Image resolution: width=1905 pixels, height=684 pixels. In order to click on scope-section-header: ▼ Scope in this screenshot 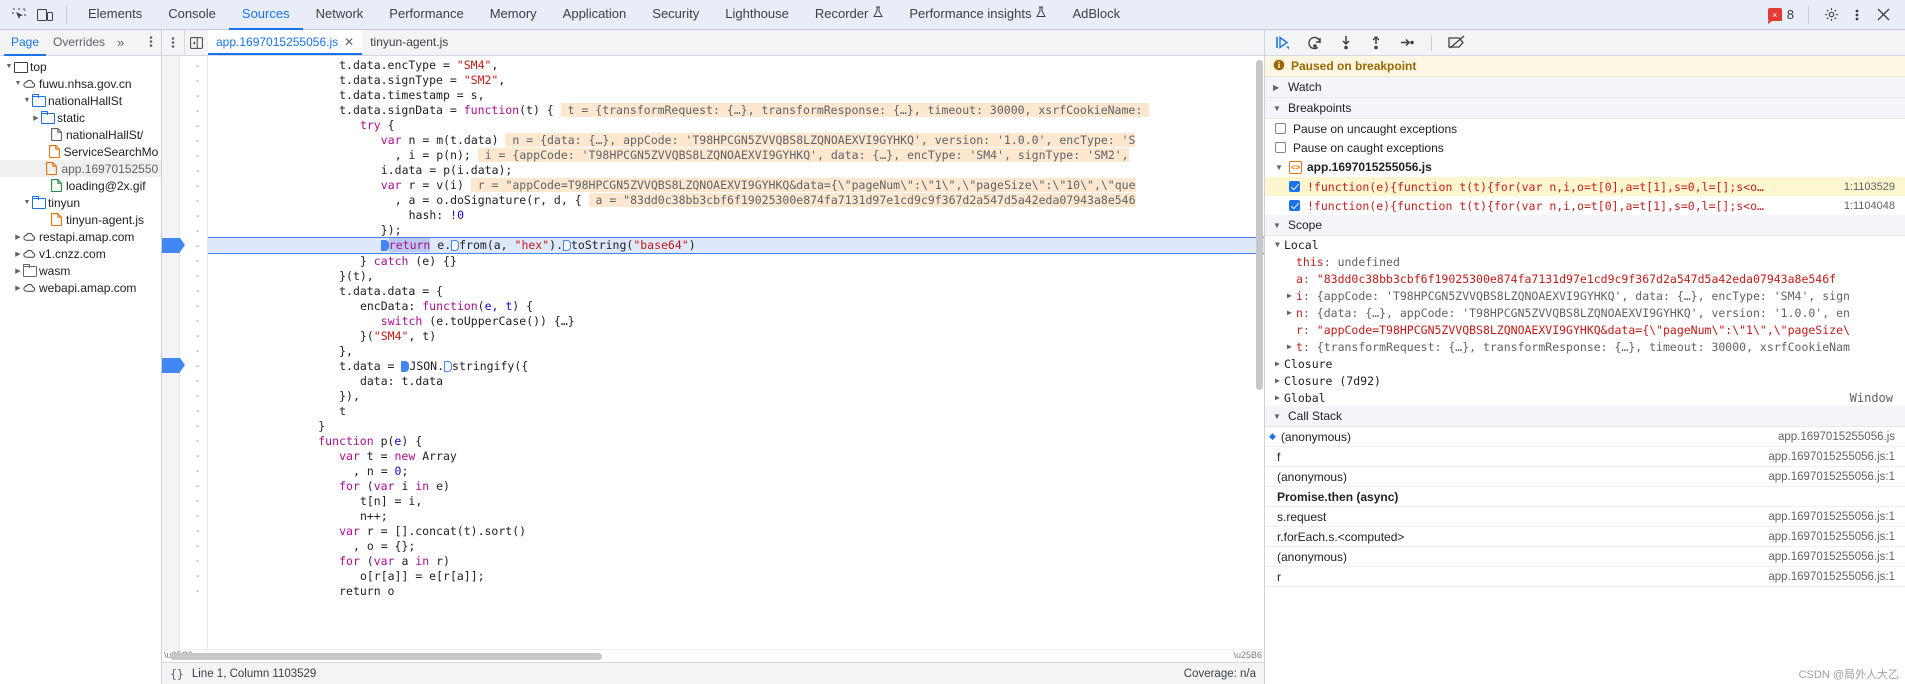, I will do `click(1585, 225)`.